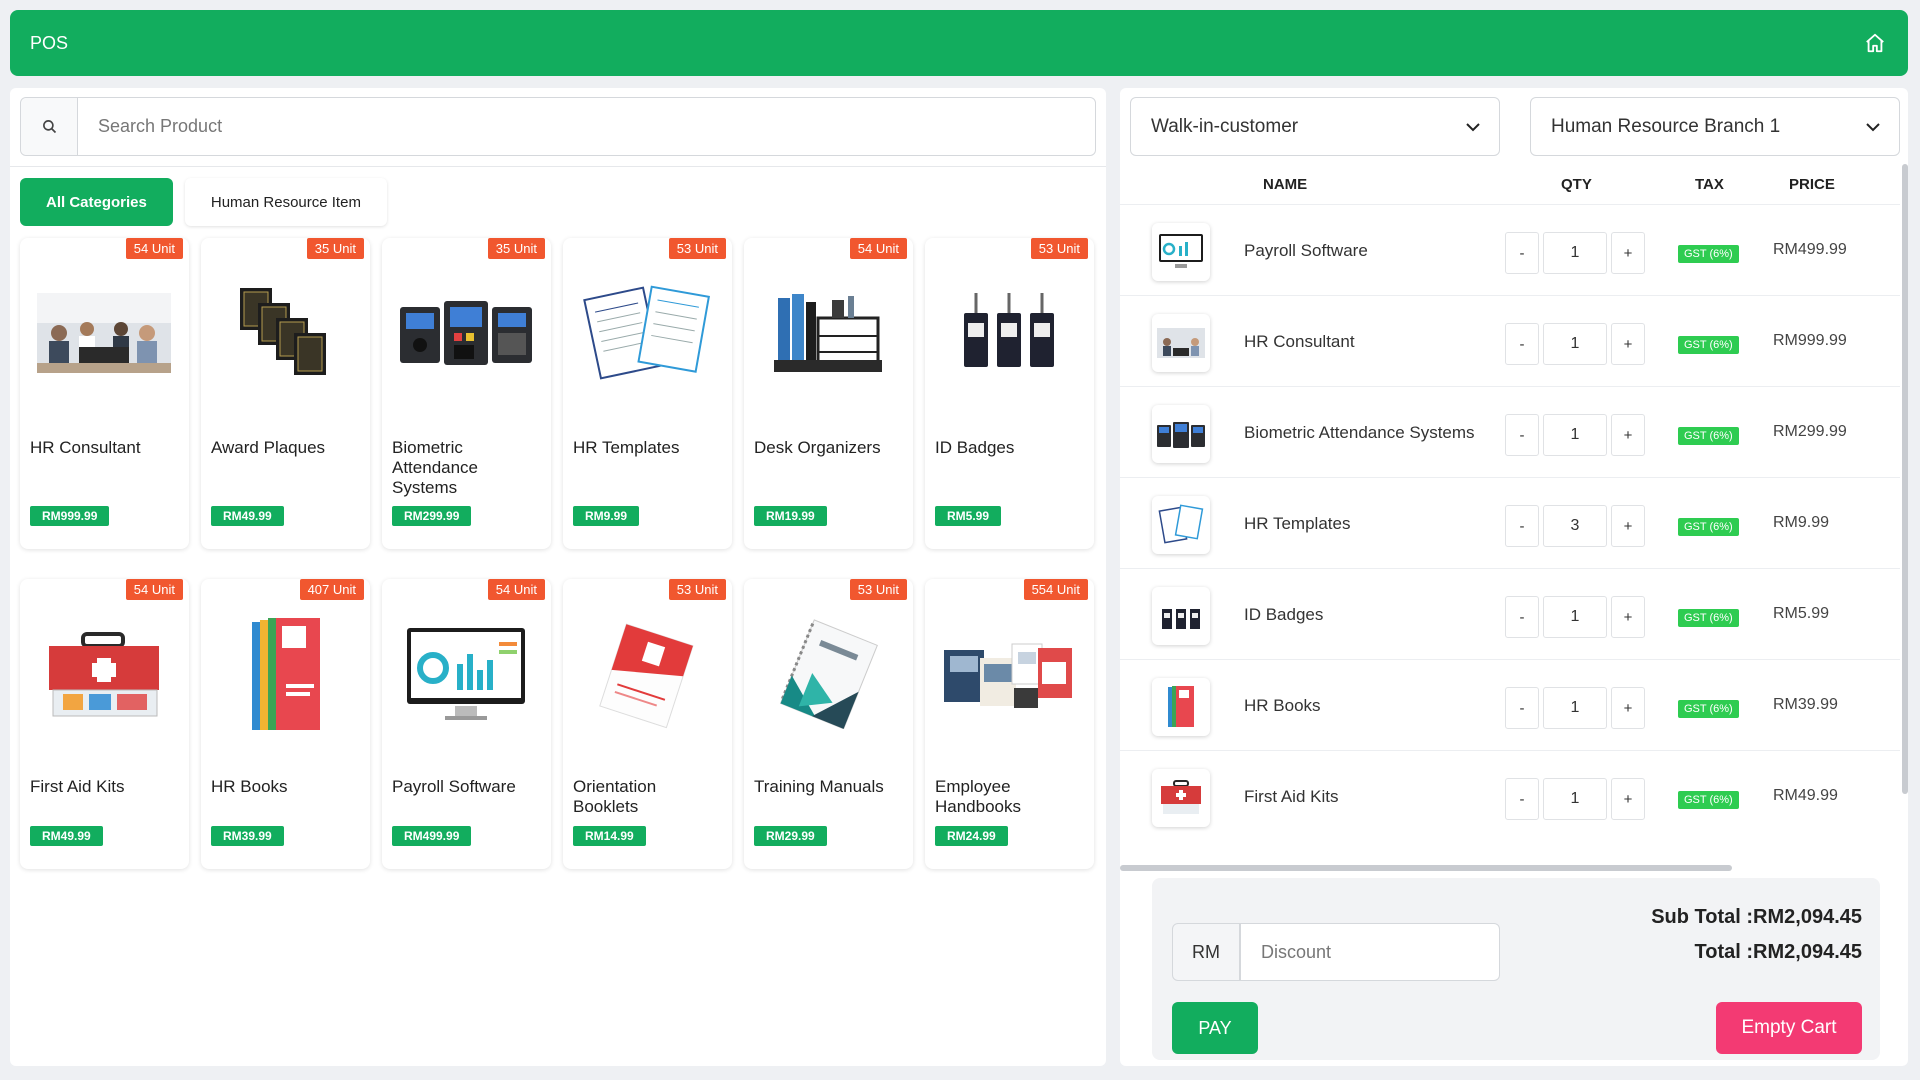 The height and width of the screenshot is (1080, 1920). I want to click on product-price: RM24.99, so click(971, 836).